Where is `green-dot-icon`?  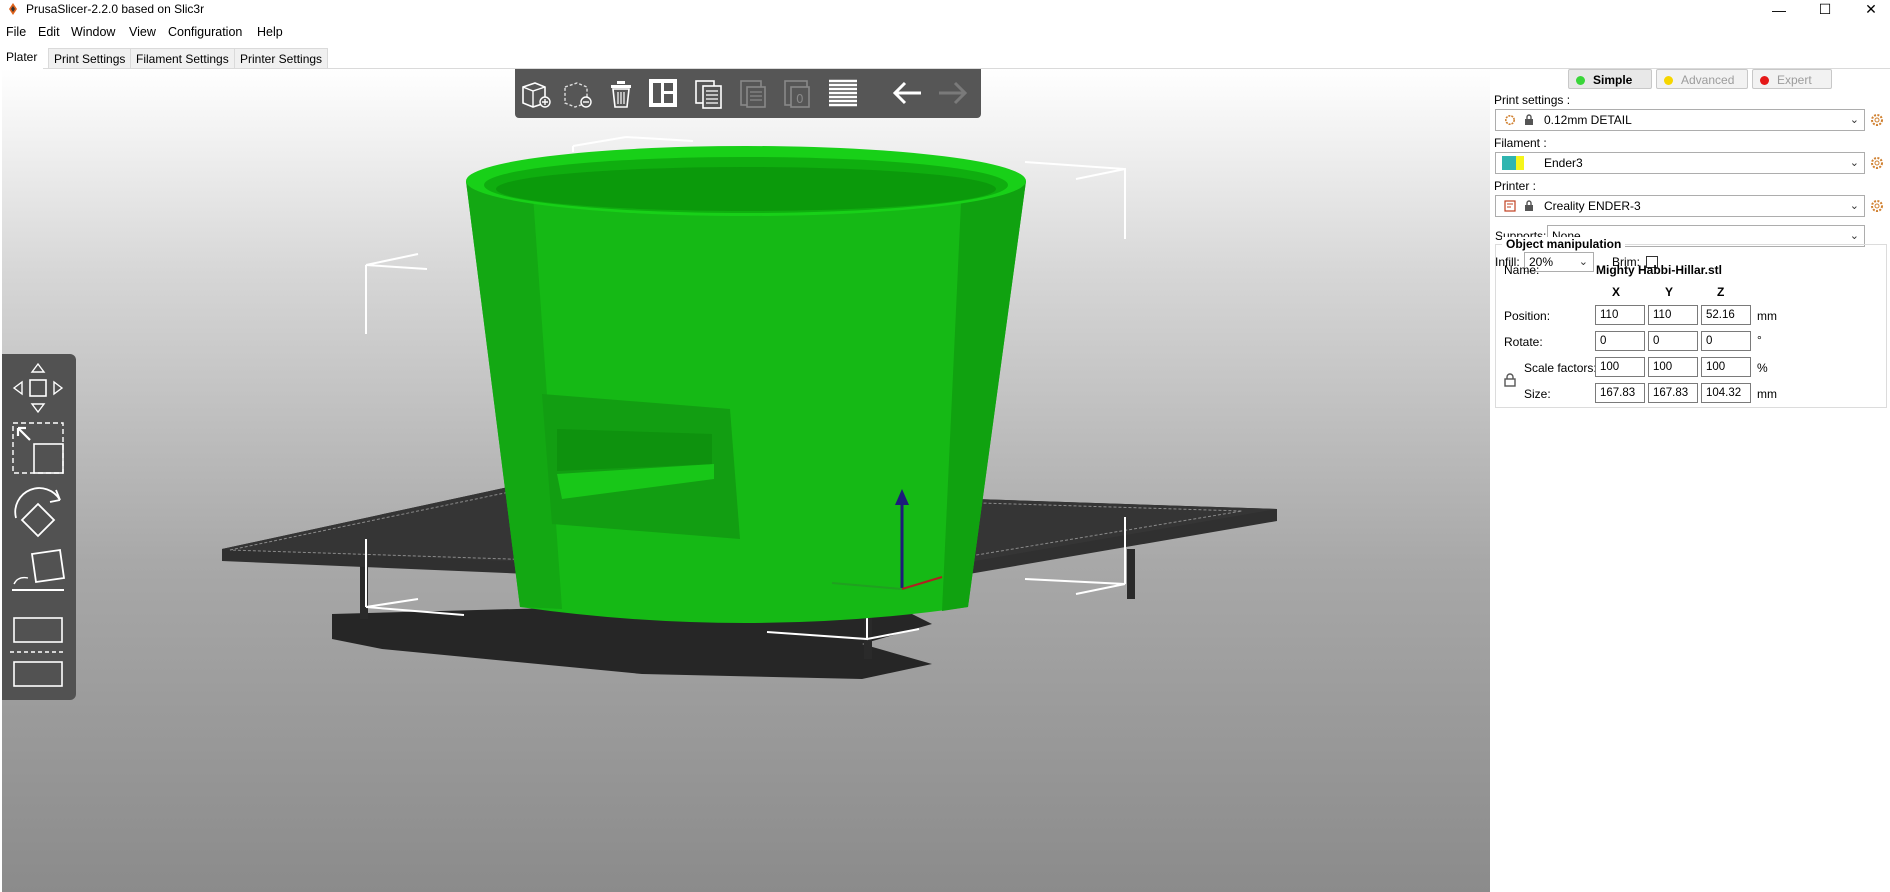
green-dot-icon is located at coordinates (1580, 80).